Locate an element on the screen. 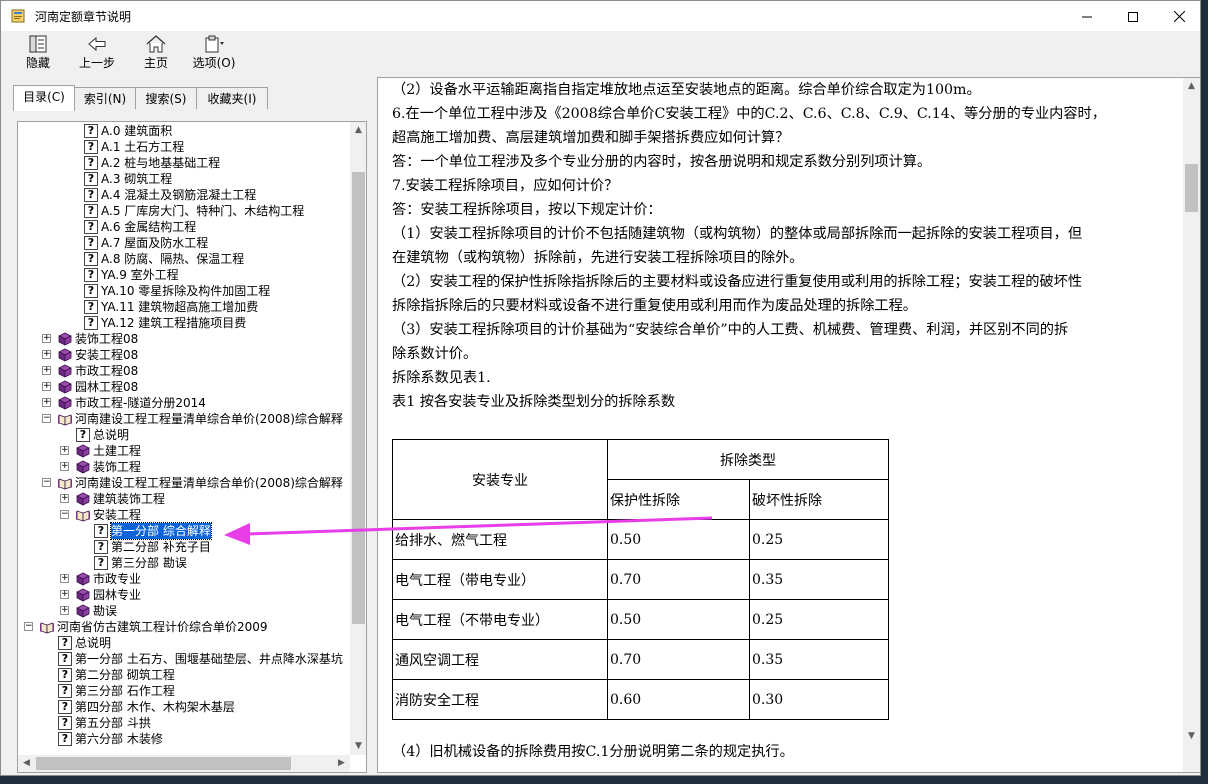  tree-item: ? A.4 混凝土及钢筋混凝土工程 is located at coordinates (184, 195).